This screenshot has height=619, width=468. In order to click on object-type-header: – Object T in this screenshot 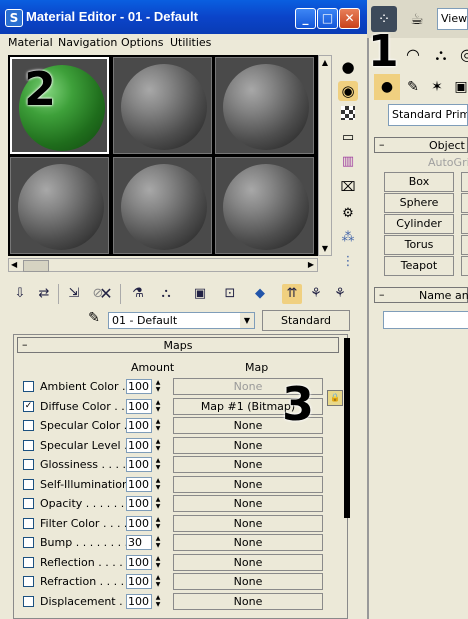, I will do `click(421, 145)`.